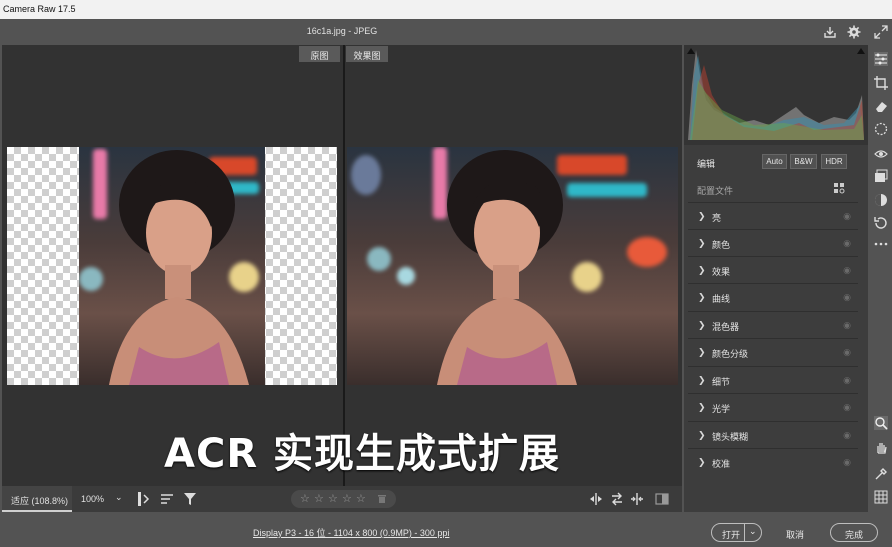  I want to click on profile-browser-icon, so click(839, 188).